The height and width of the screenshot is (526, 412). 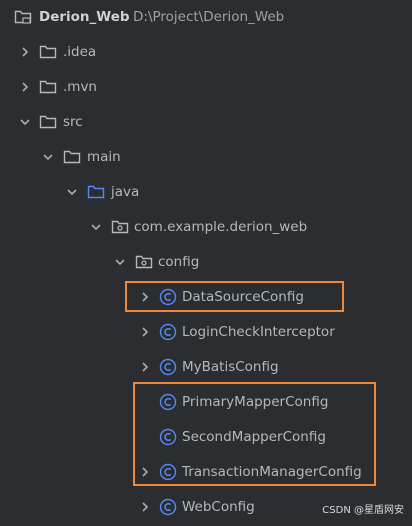 I want to click on folder-label-idea: .idea, so click(x=80, y=52).